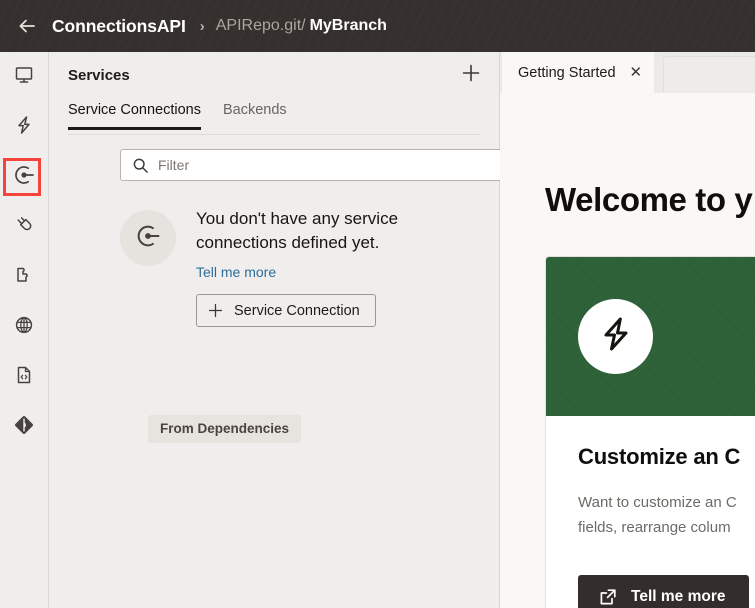 The height and width of the screenshot is (608, 755). I want to click on tab-service-connections: Service Connections, so click(134, 116).